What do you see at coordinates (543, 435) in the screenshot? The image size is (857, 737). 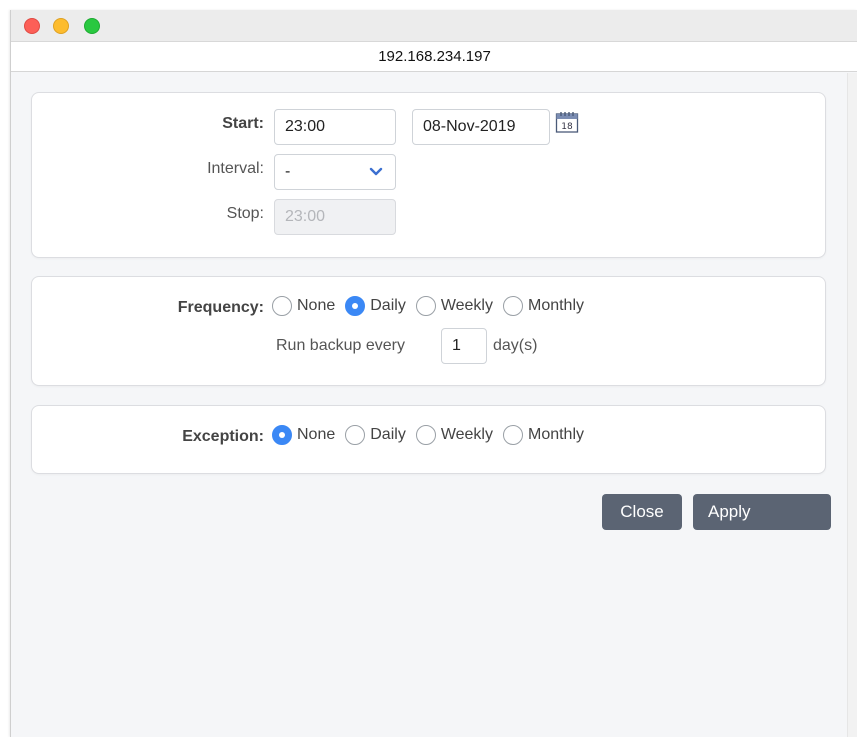 I see `exception-option-monthly: Monthly` at bounding box center [543, 435].